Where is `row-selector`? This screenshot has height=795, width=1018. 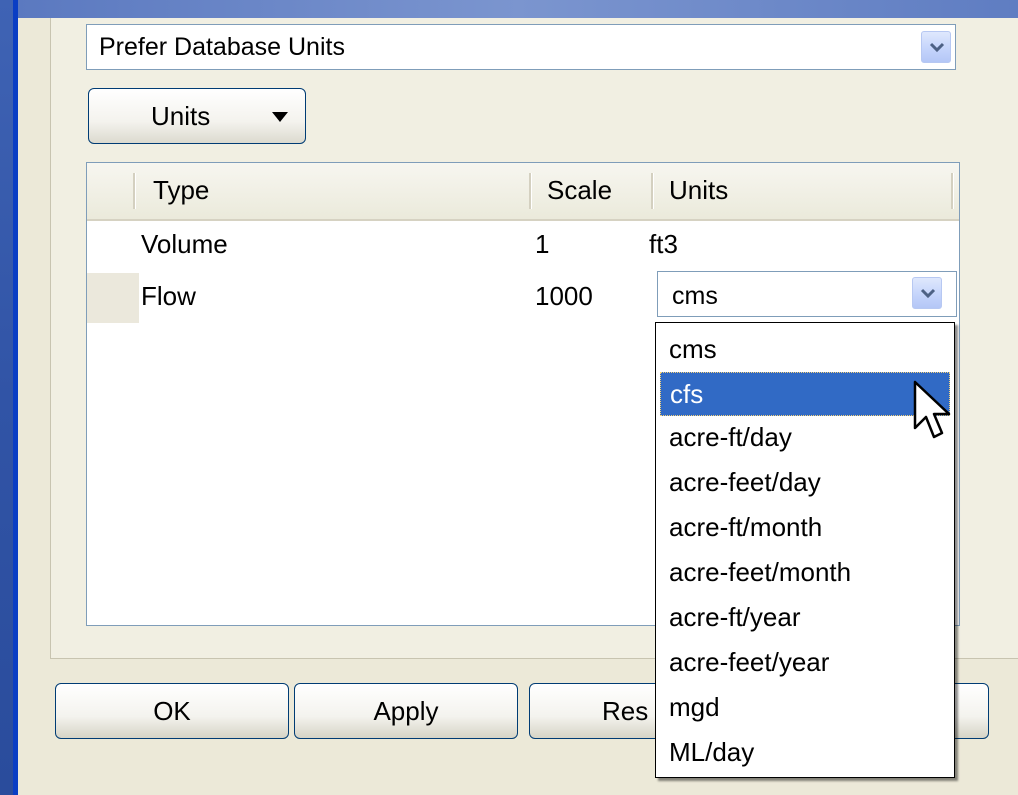 row-selector is located at coordinates (113, 298).